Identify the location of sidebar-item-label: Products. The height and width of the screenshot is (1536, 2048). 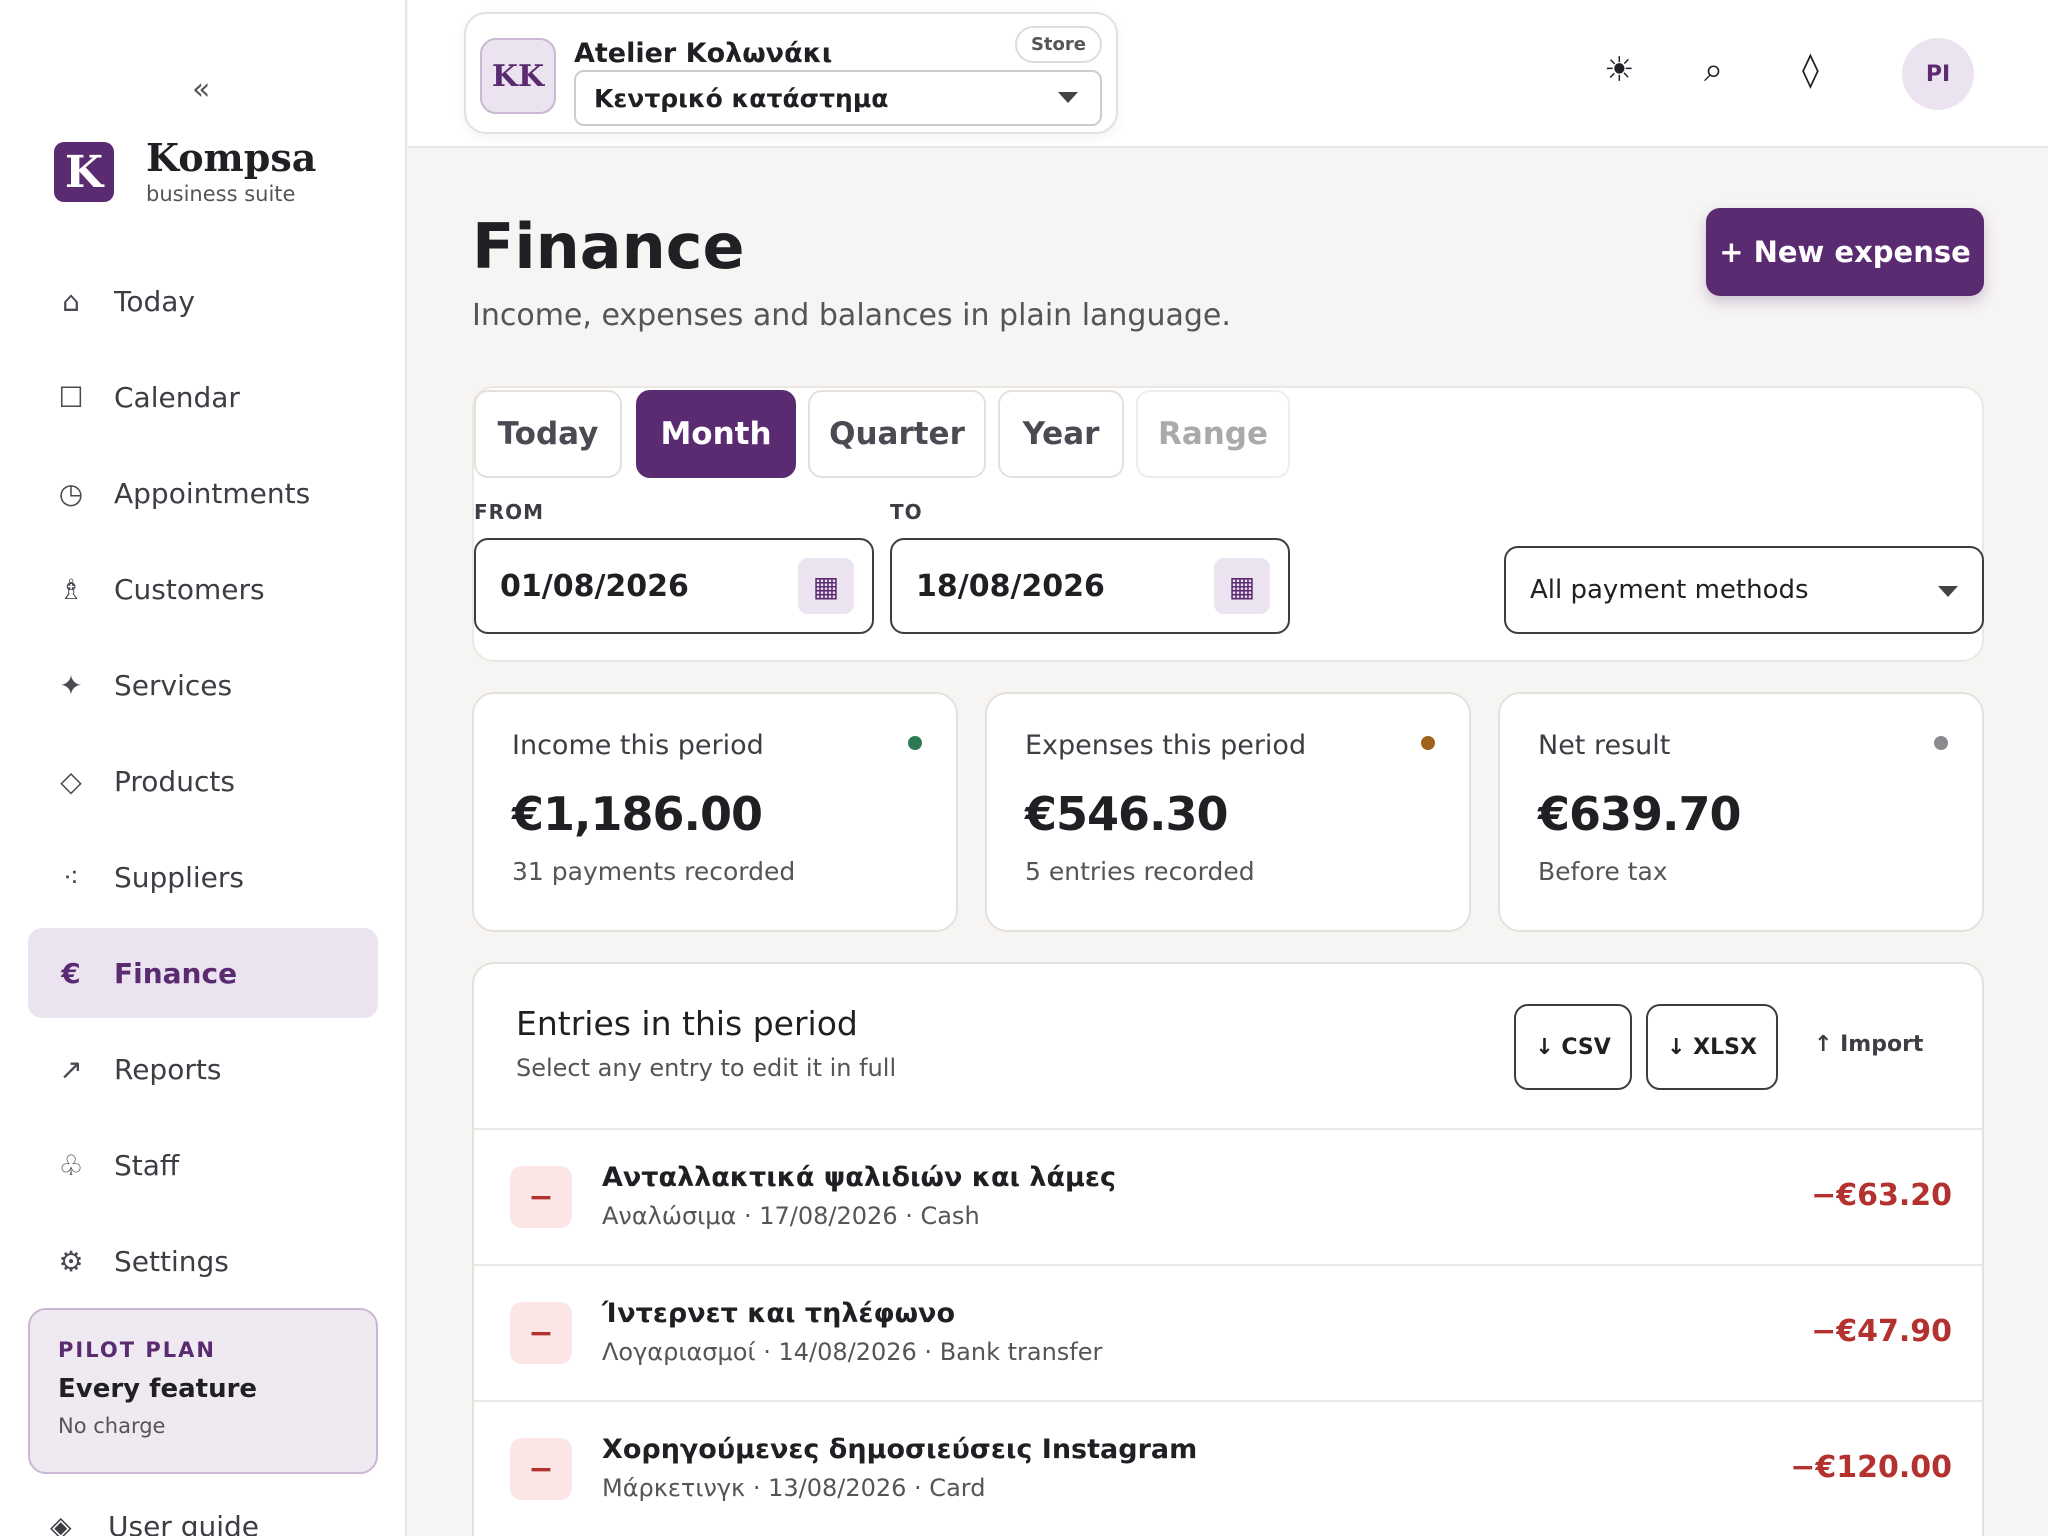
(174, 781).